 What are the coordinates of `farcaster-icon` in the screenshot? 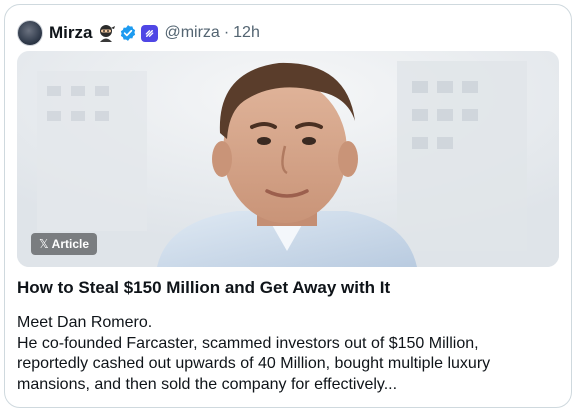 It's located at (150, 33).